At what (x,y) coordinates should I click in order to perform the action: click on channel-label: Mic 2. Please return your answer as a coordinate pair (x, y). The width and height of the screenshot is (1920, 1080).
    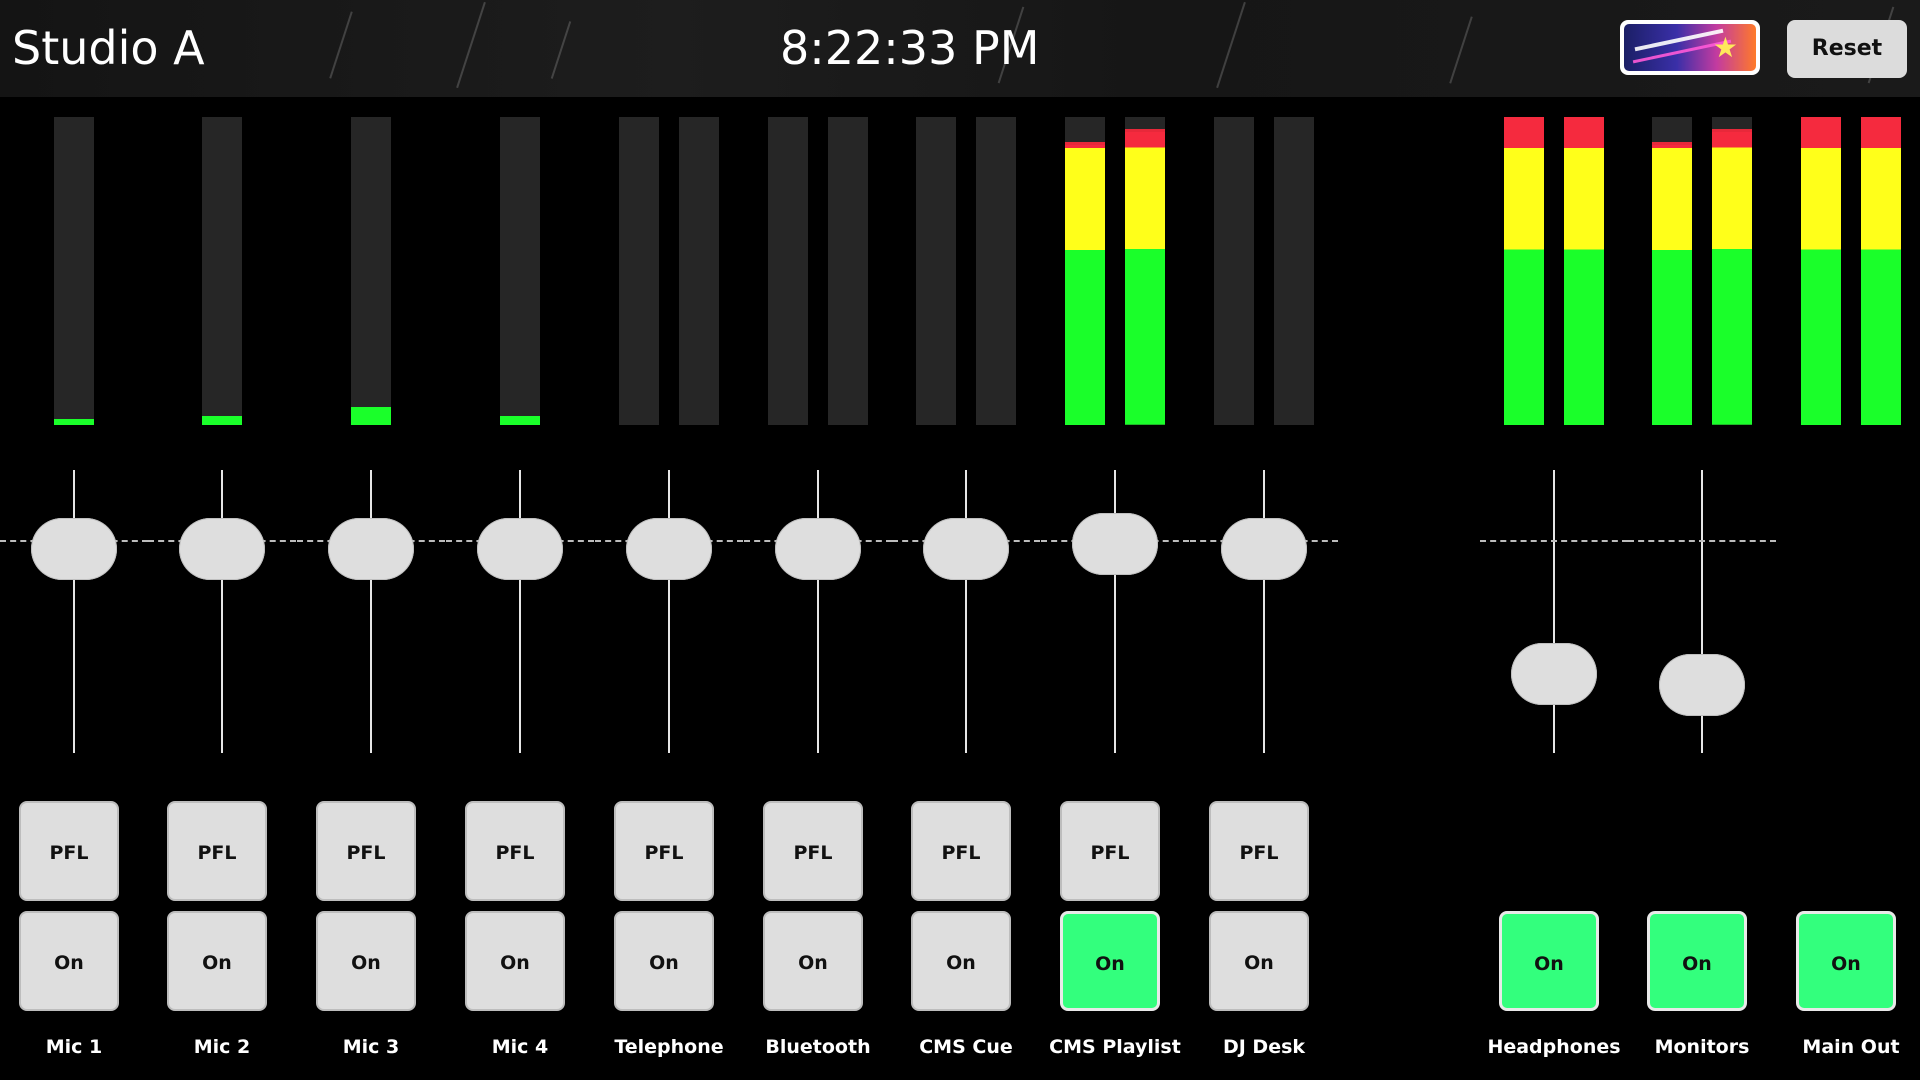
    Looking at the image, I should click on (222, 1047).